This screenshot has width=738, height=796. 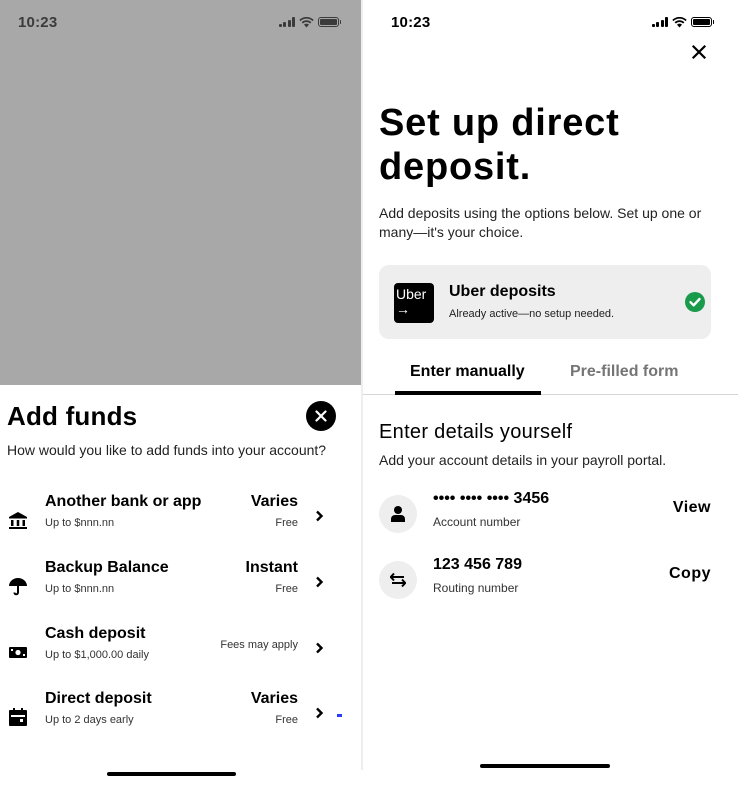 I want to click on option-title: Another bank or app, so click(x=123, y=501).